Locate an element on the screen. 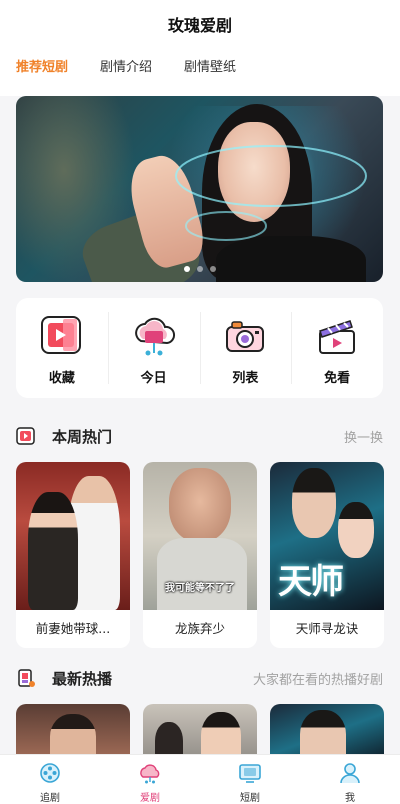 This screenshot has height=804, width=400. drama-card: 天师 天师寻龙诀 is located at coordinates (327, 555).